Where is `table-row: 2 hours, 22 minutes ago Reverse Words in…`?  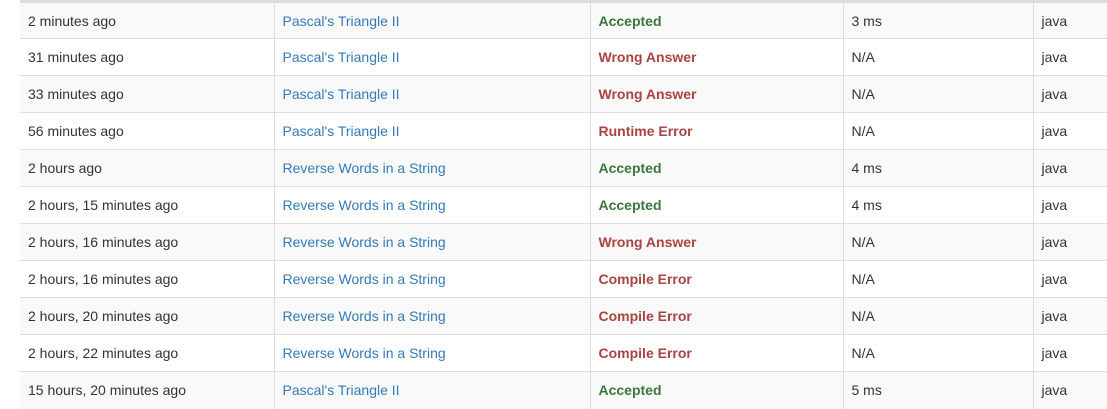 table-row: 2 hours, 22 minutes ago Reverse Words in… is located at coordinates (563, 353).